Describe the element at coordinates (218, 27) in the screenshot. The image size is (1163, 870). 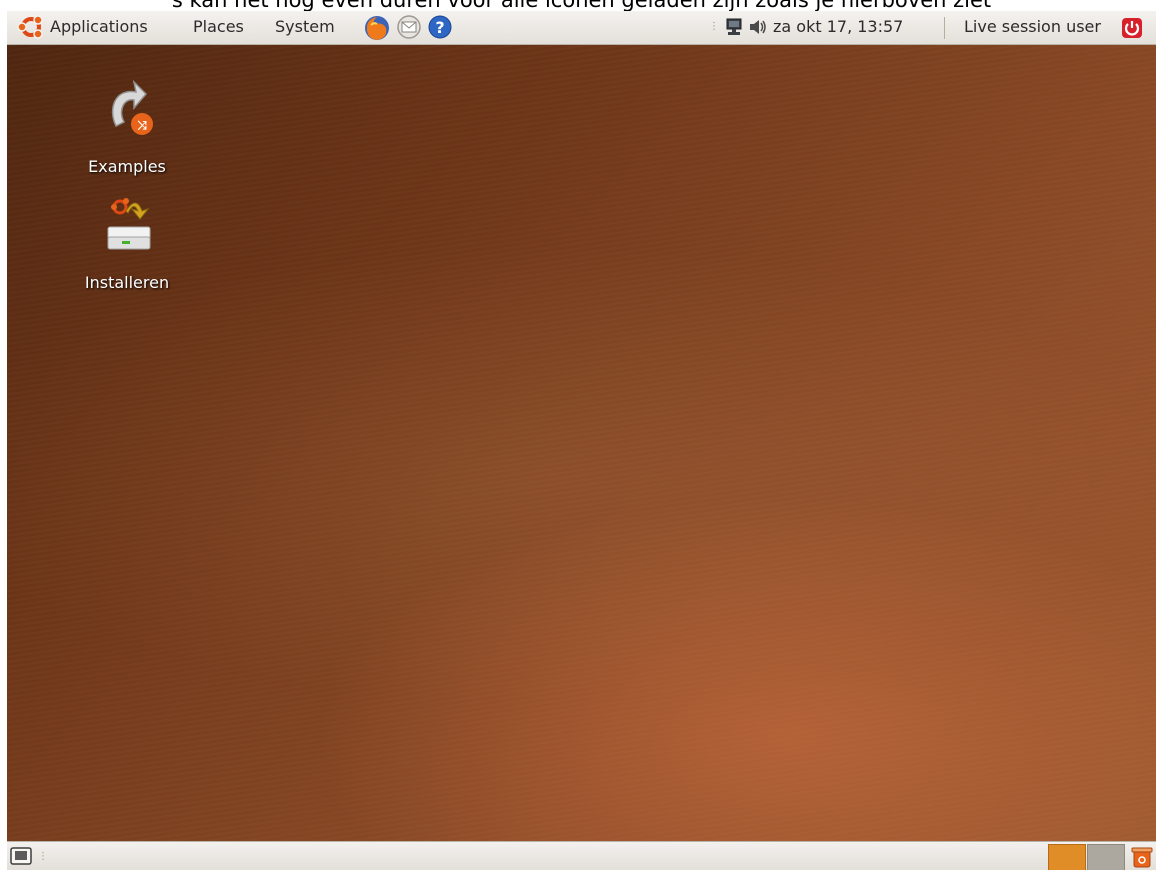
I see `places-menu: Places` at that location.